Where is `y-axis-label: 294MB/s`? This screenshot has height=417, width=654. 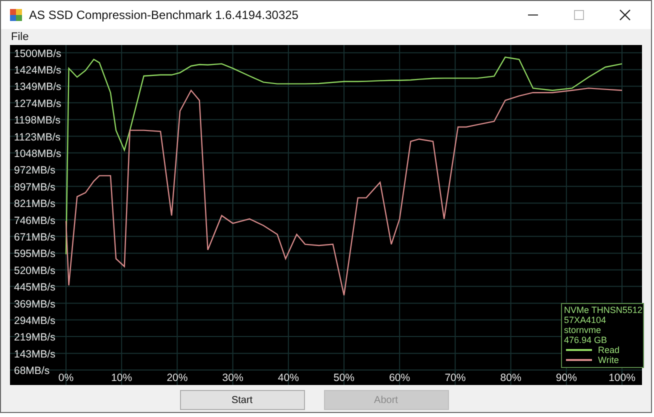 y-axis-label: 294MB/s is located at coordinates (35, 320).